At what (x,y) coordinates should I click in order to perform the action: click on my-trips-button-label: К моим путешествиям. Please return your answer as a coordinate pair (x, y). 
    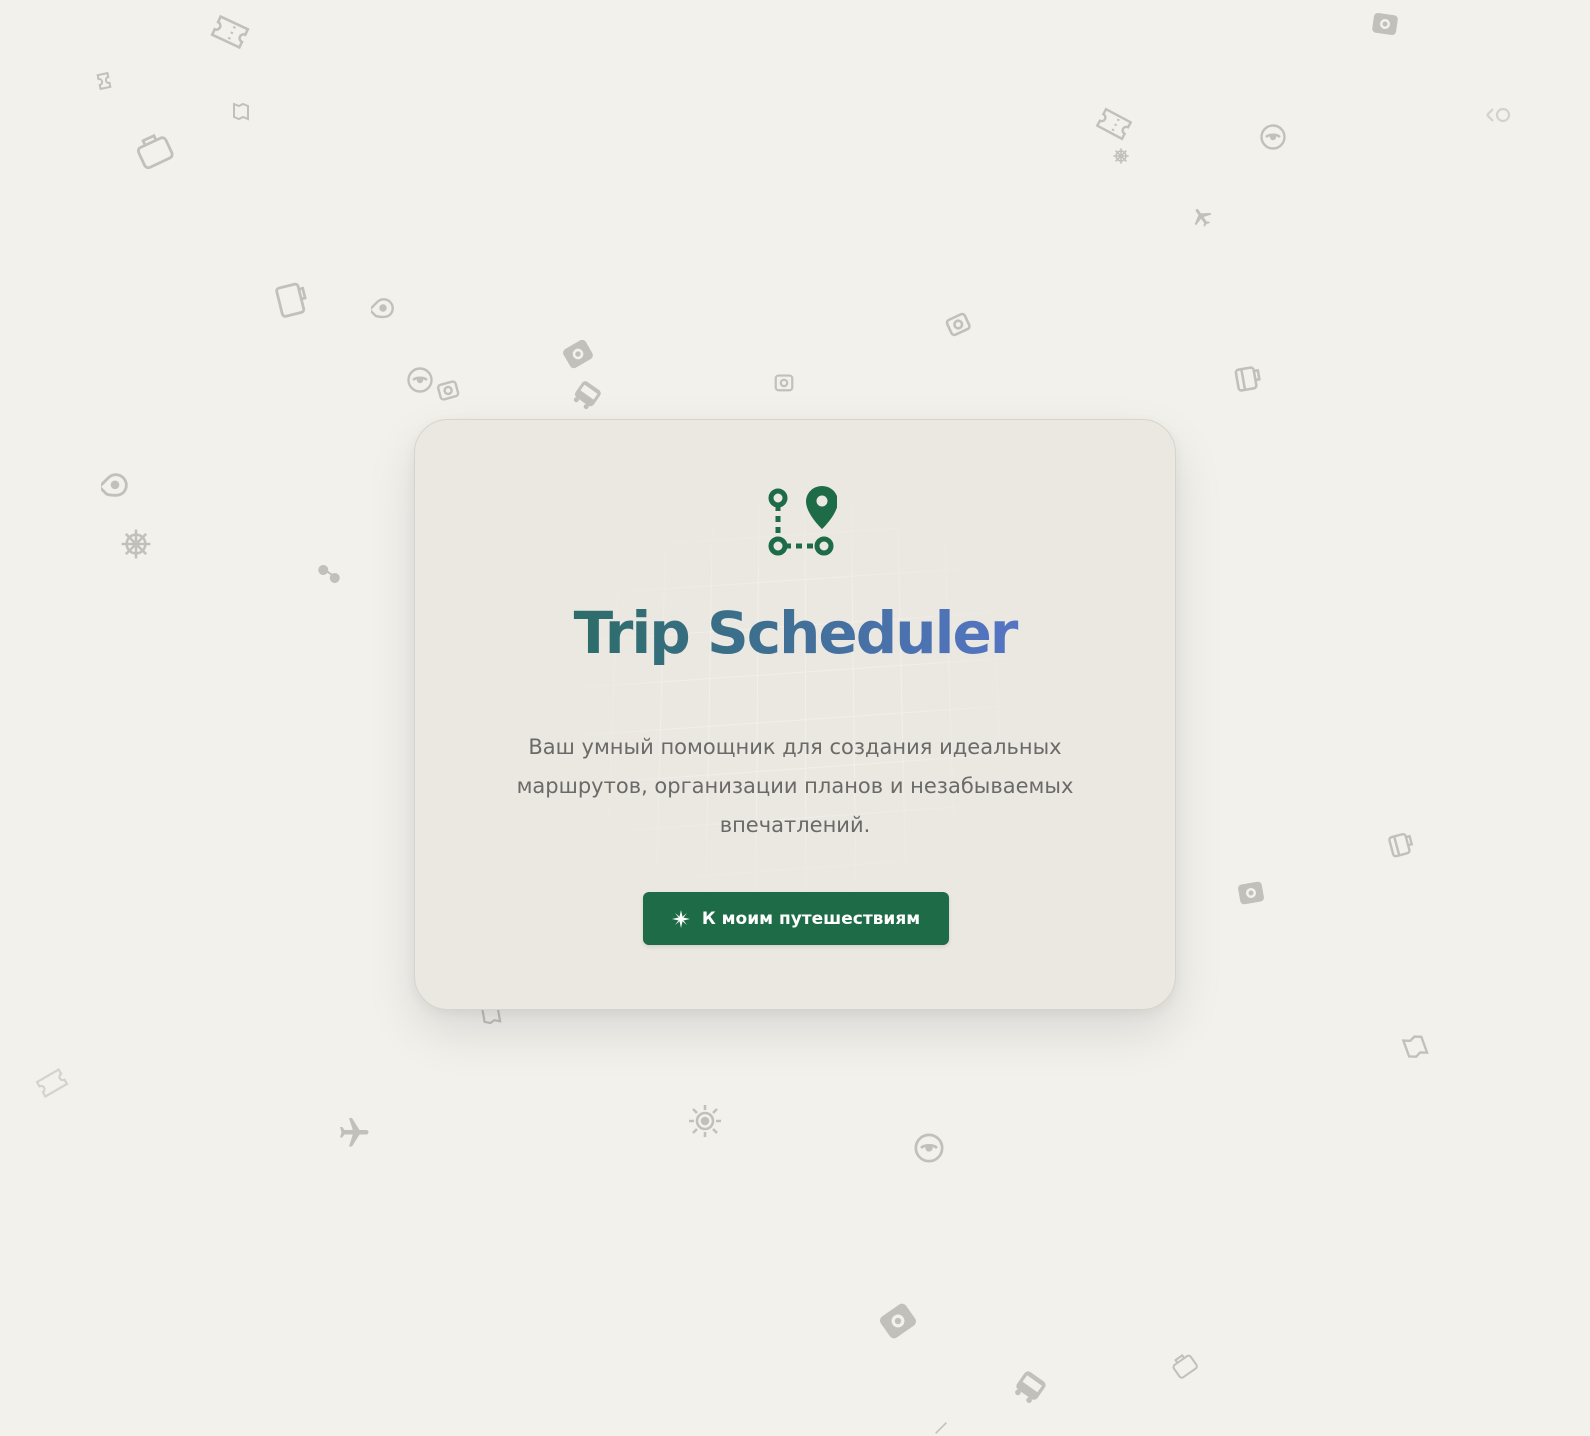
    Looking at the image, I should click on (811, 918).